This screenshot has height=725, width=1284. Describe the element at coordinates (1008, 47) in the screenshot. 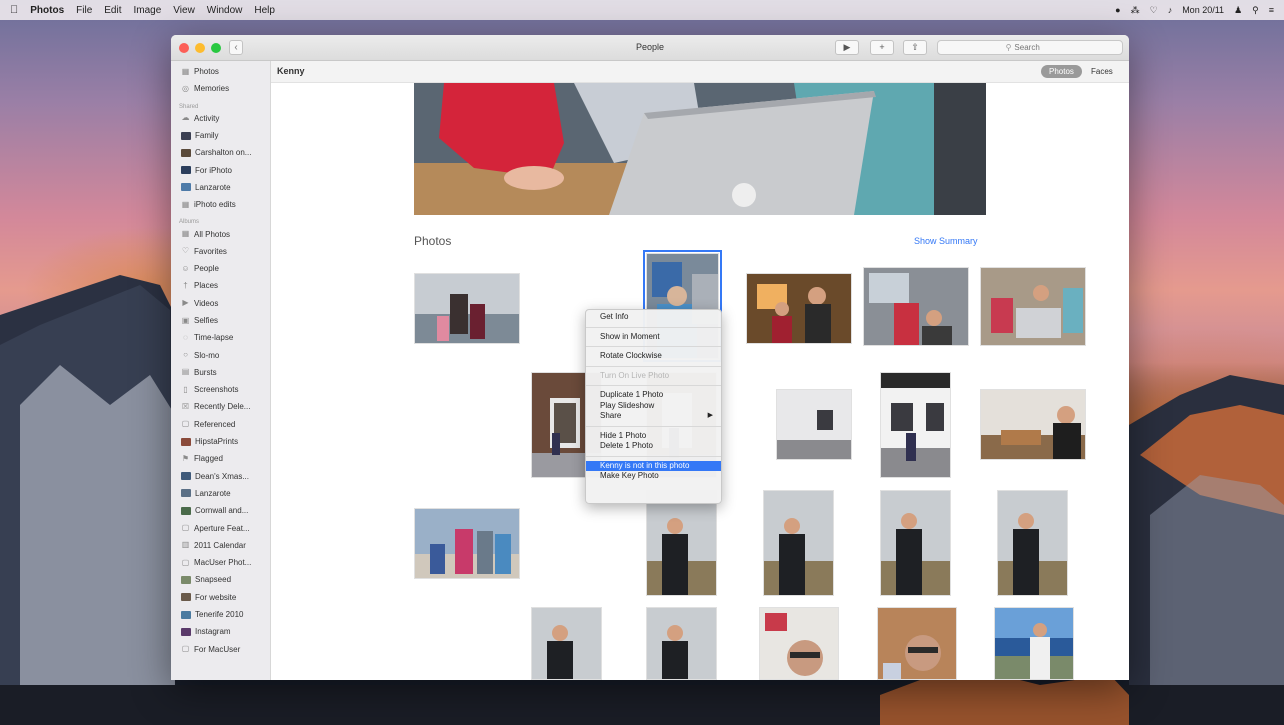

I see `search-icon: ⚲` at that location.